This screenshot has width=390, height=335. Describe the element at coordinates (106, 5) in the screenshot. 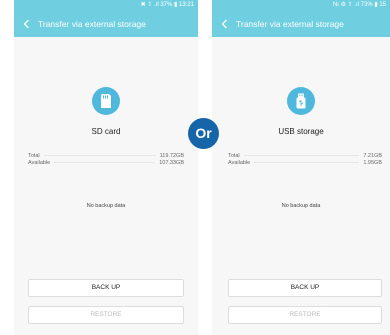

I see `status-bar: ✖ ⇧ .ıl 37% ▮ 13:21` at that location.